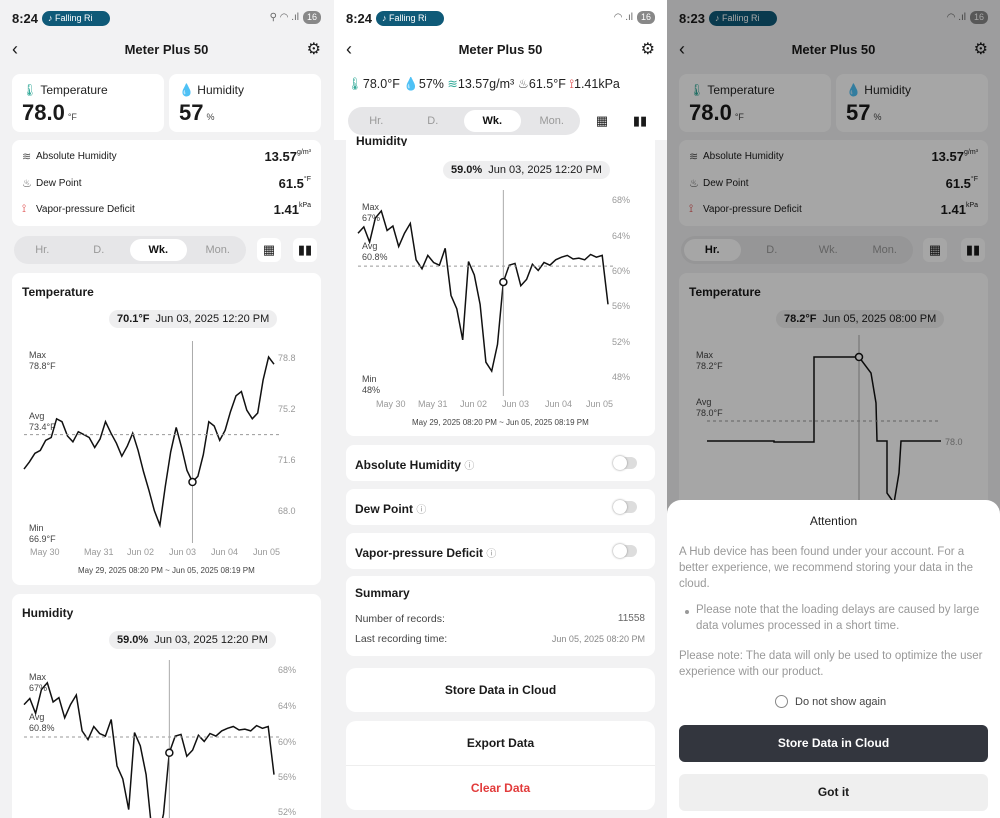  I want to click on absolute-humidity-toggle, so click(625, 463).